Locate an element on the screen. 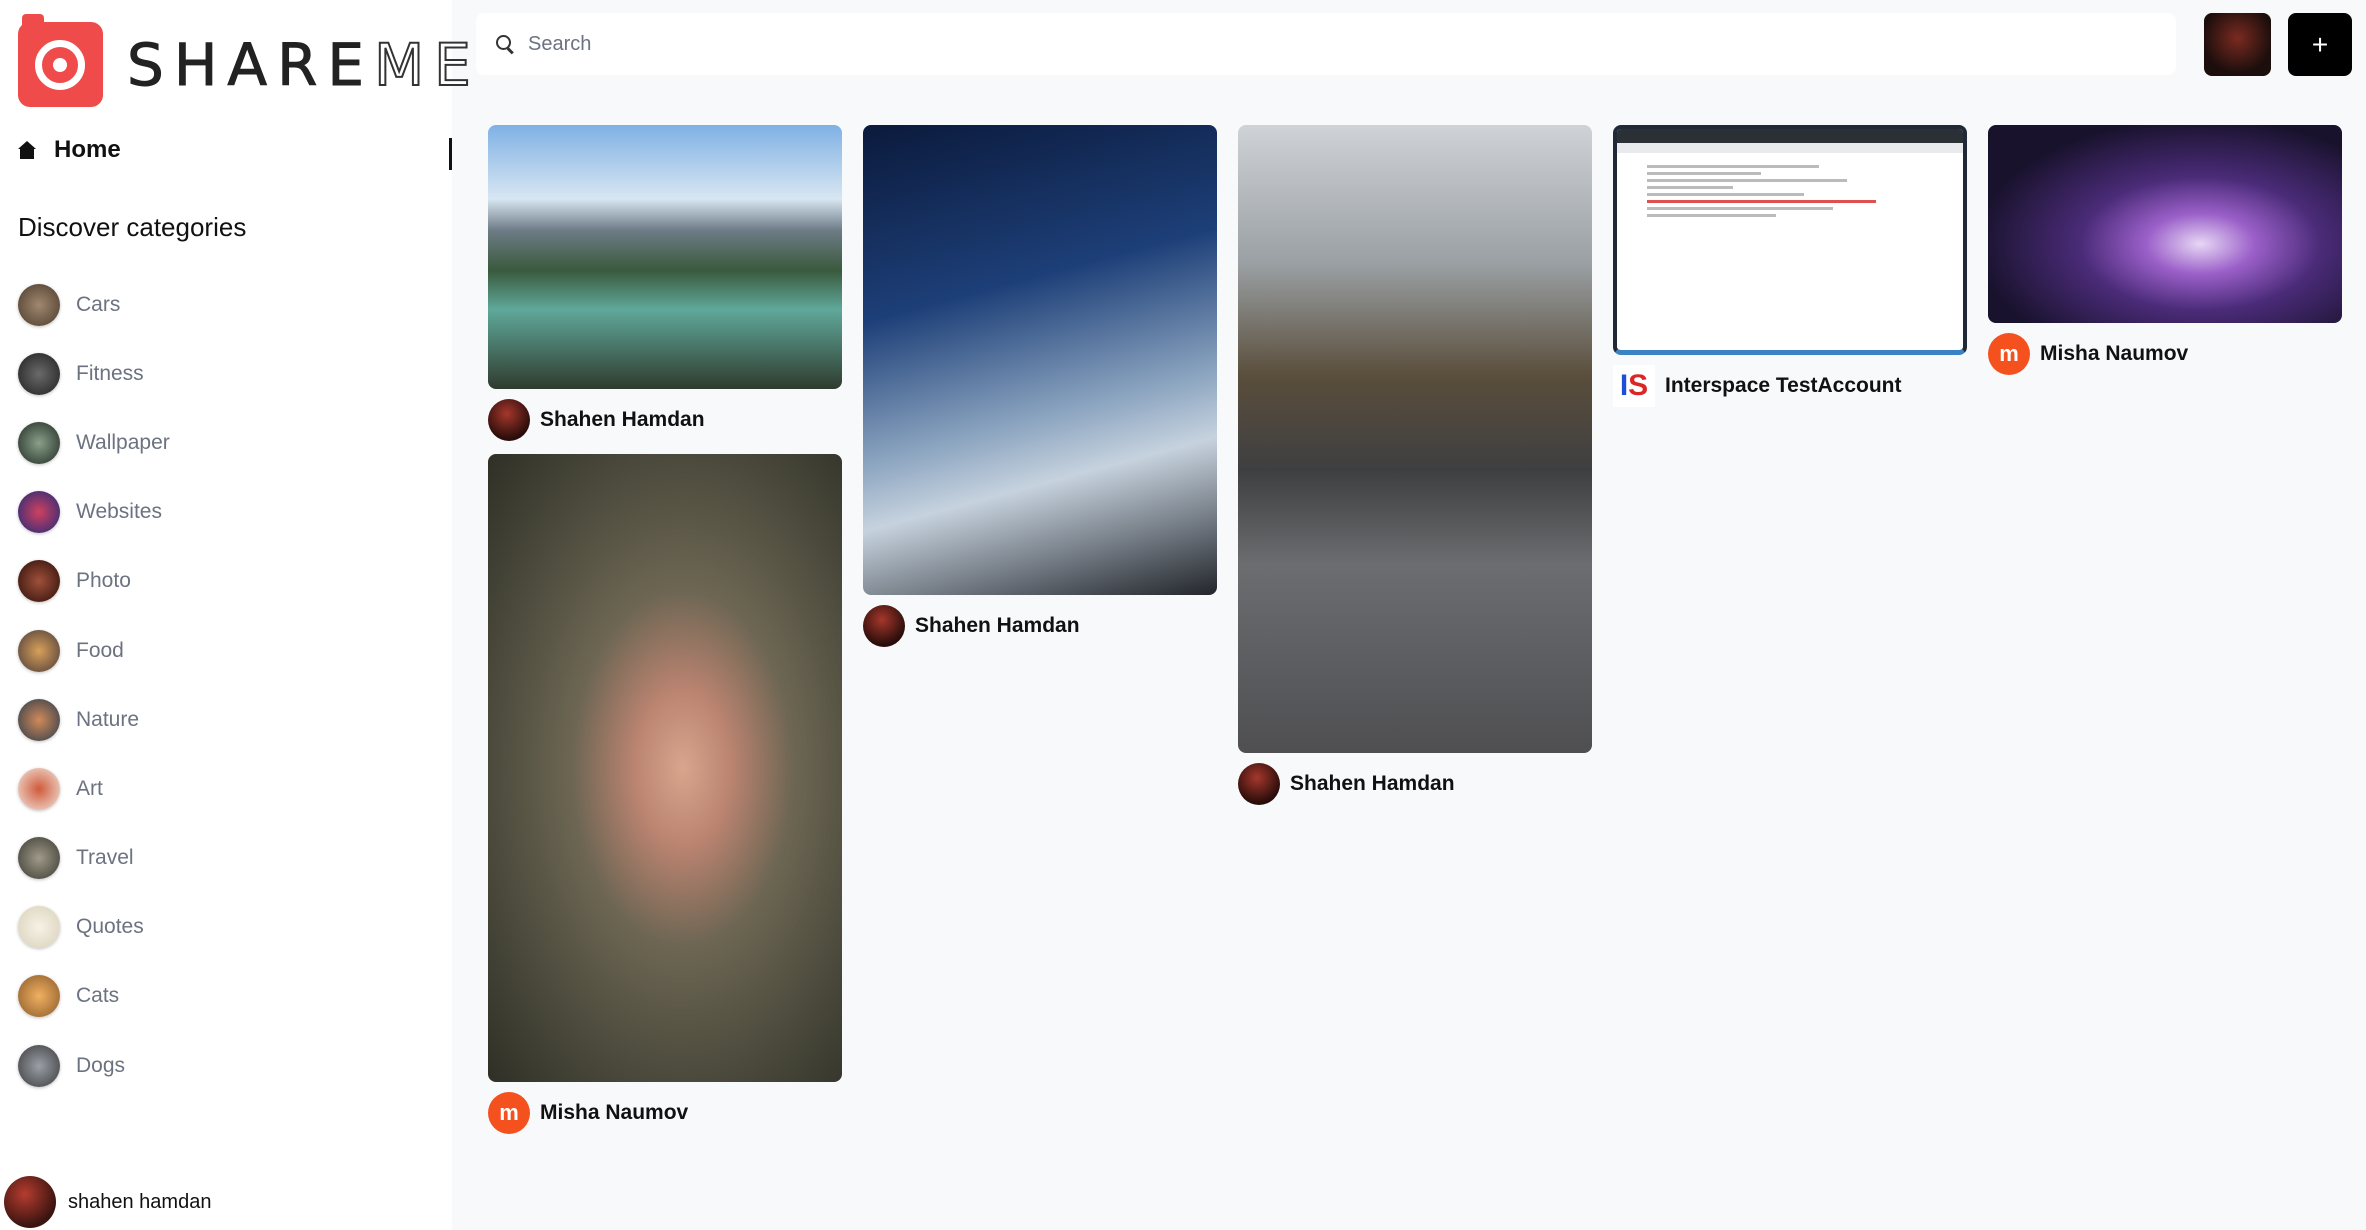  category-item-cars: Cars is located at coordinates (94, 304).